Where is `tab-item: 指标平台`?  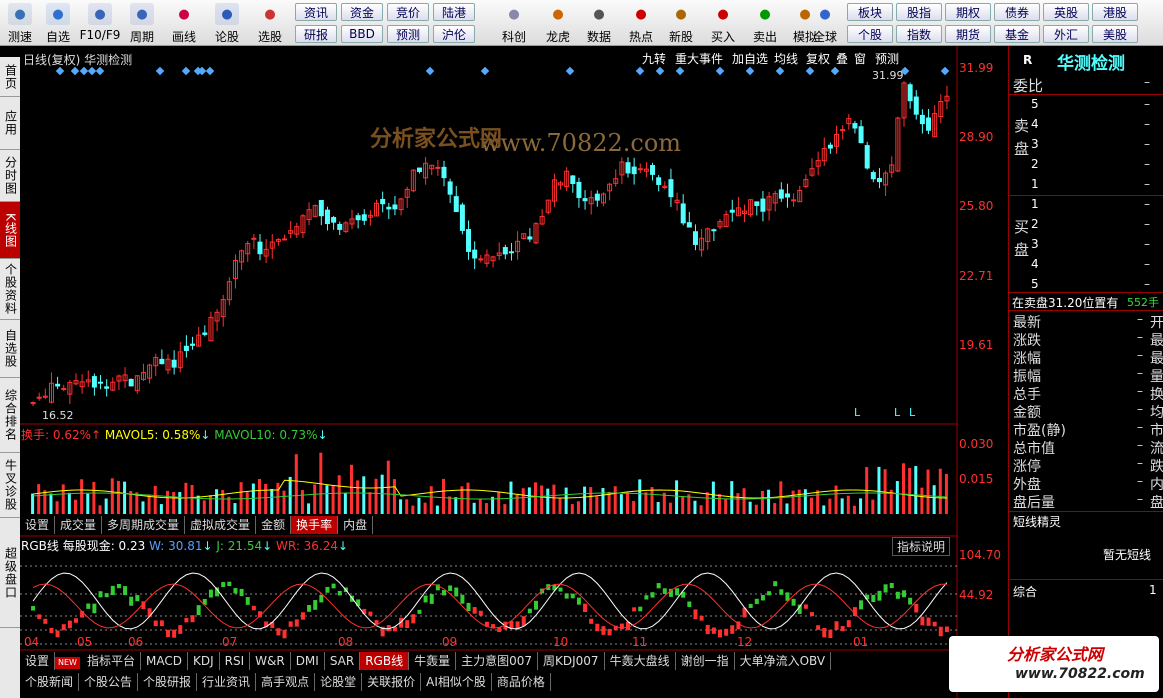
tab-item: 指标平台 is located at coordinates (111, 661).